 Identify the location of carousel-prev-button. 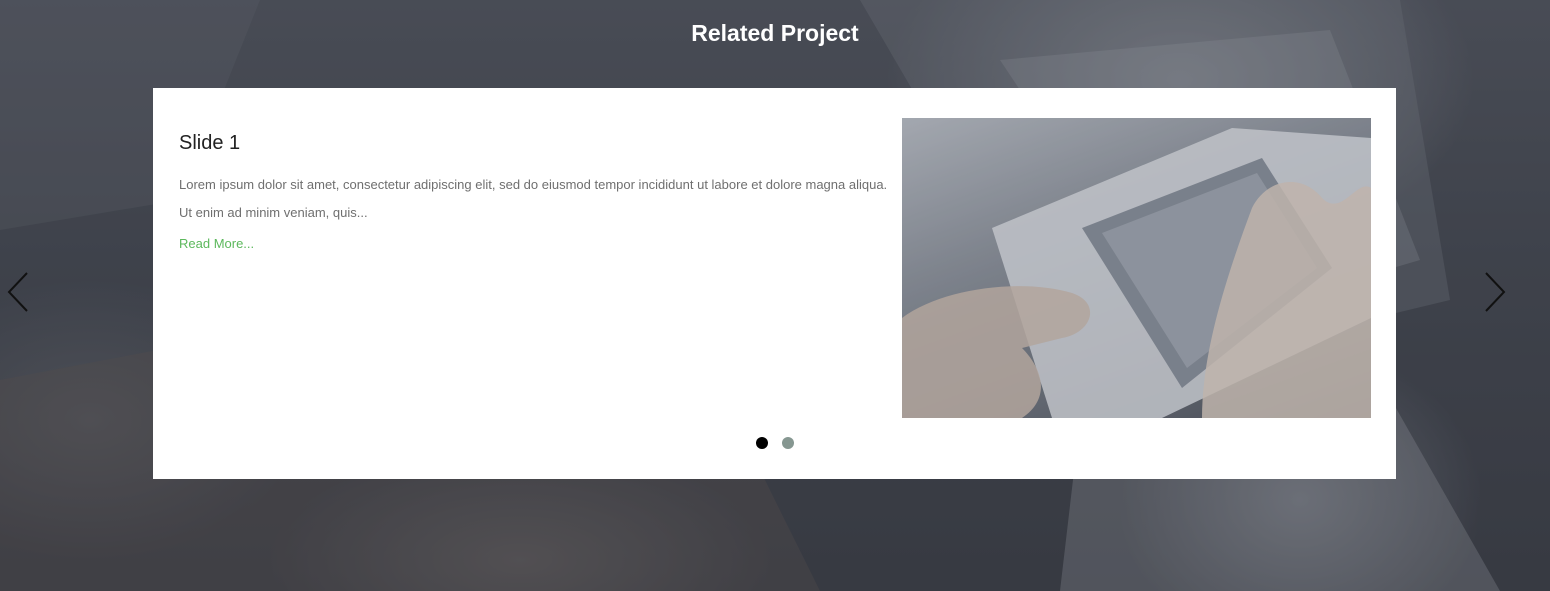
(18, 292).